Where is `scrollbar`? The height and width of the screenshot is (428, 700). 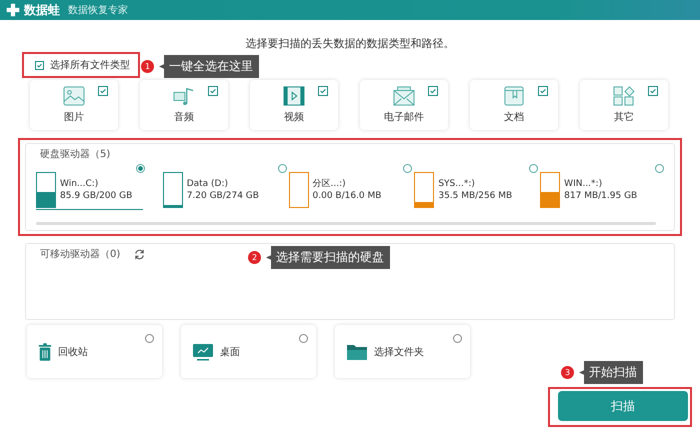 scrollbar is located at coordinates (346, 223).